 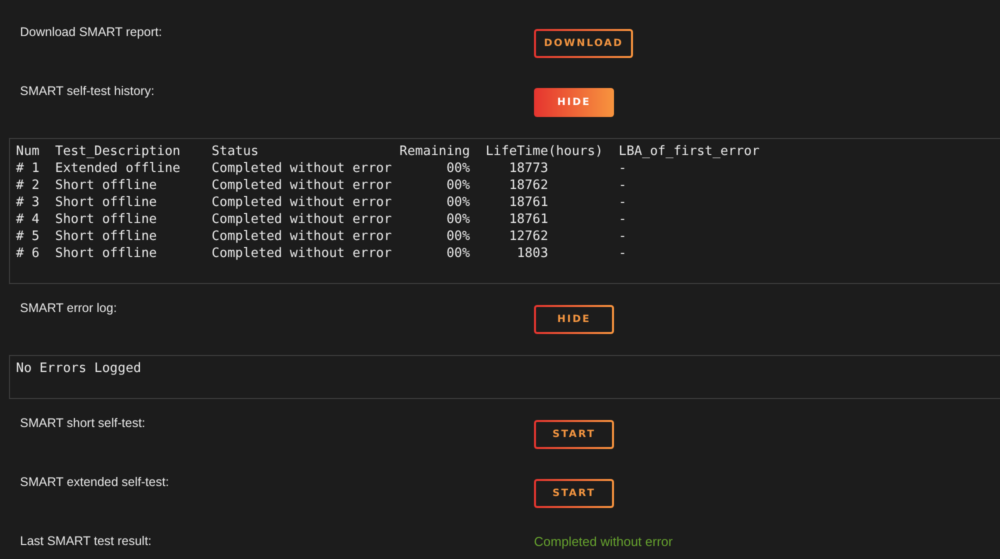 What do you see at coordinates (322, 219) in the screenshot?
I see `output-line: # 4 Short offline Completed without error 00% 18761 -` at bounding box center [322, 219].